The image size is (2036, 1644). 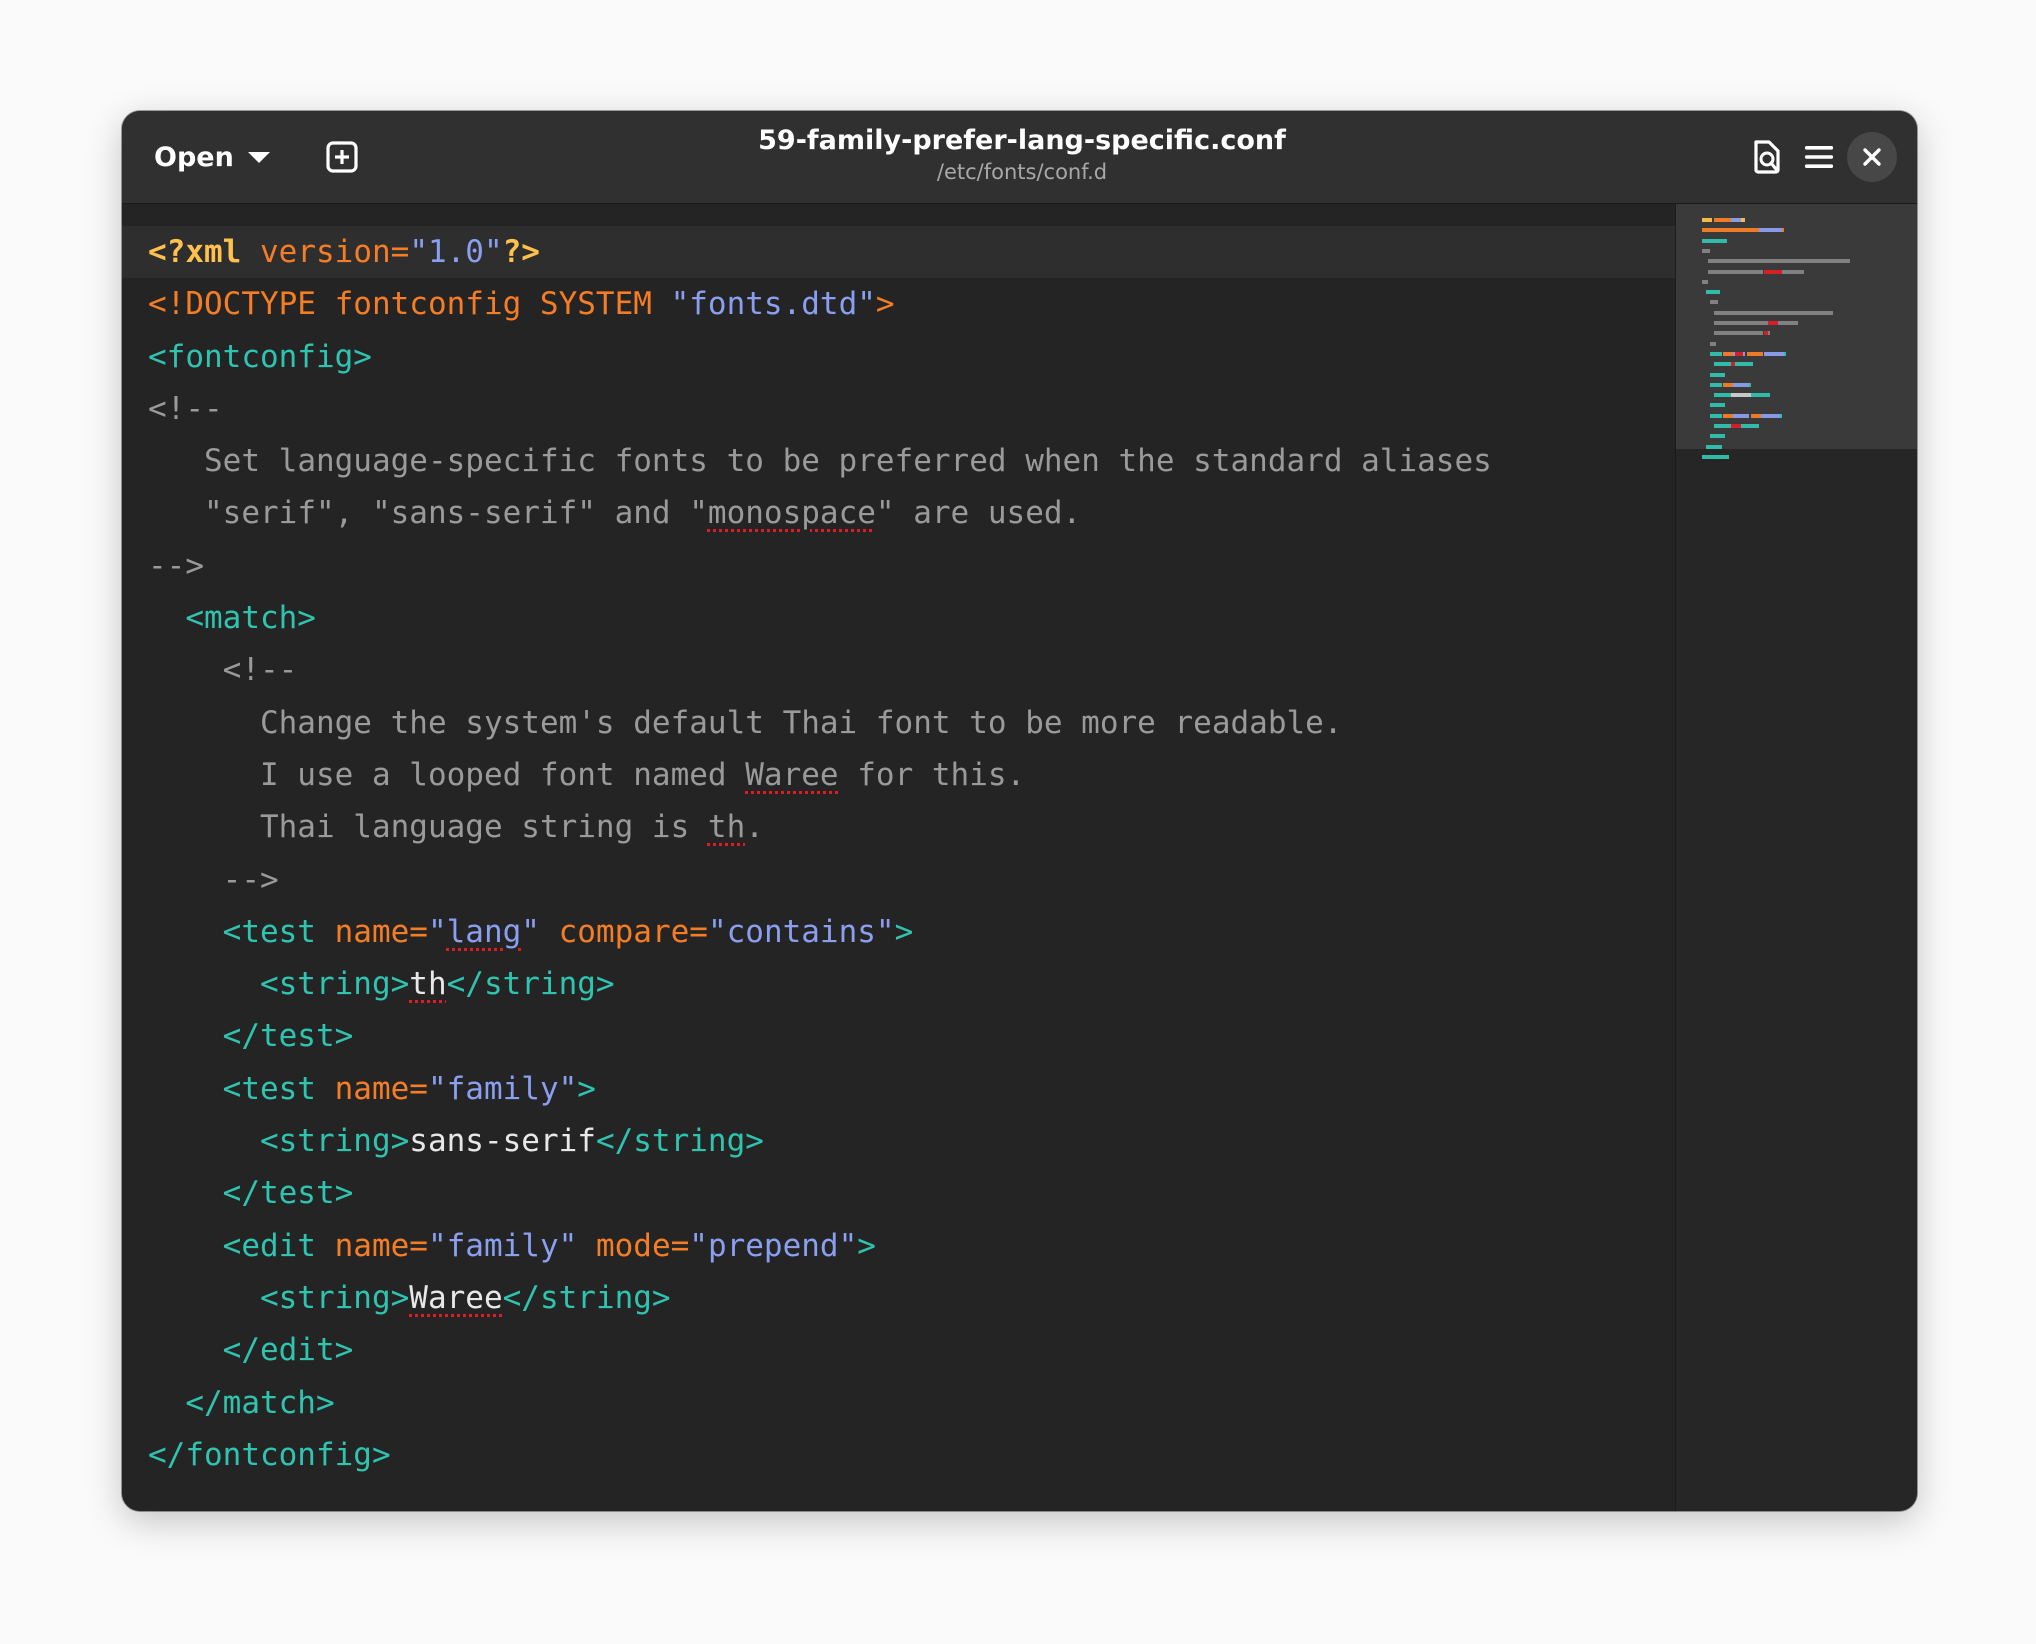 What do you see at coordinates (502, 774) in the screenshot?
I see `code-token: I use a looped font named` at bounding box center [502, 774].